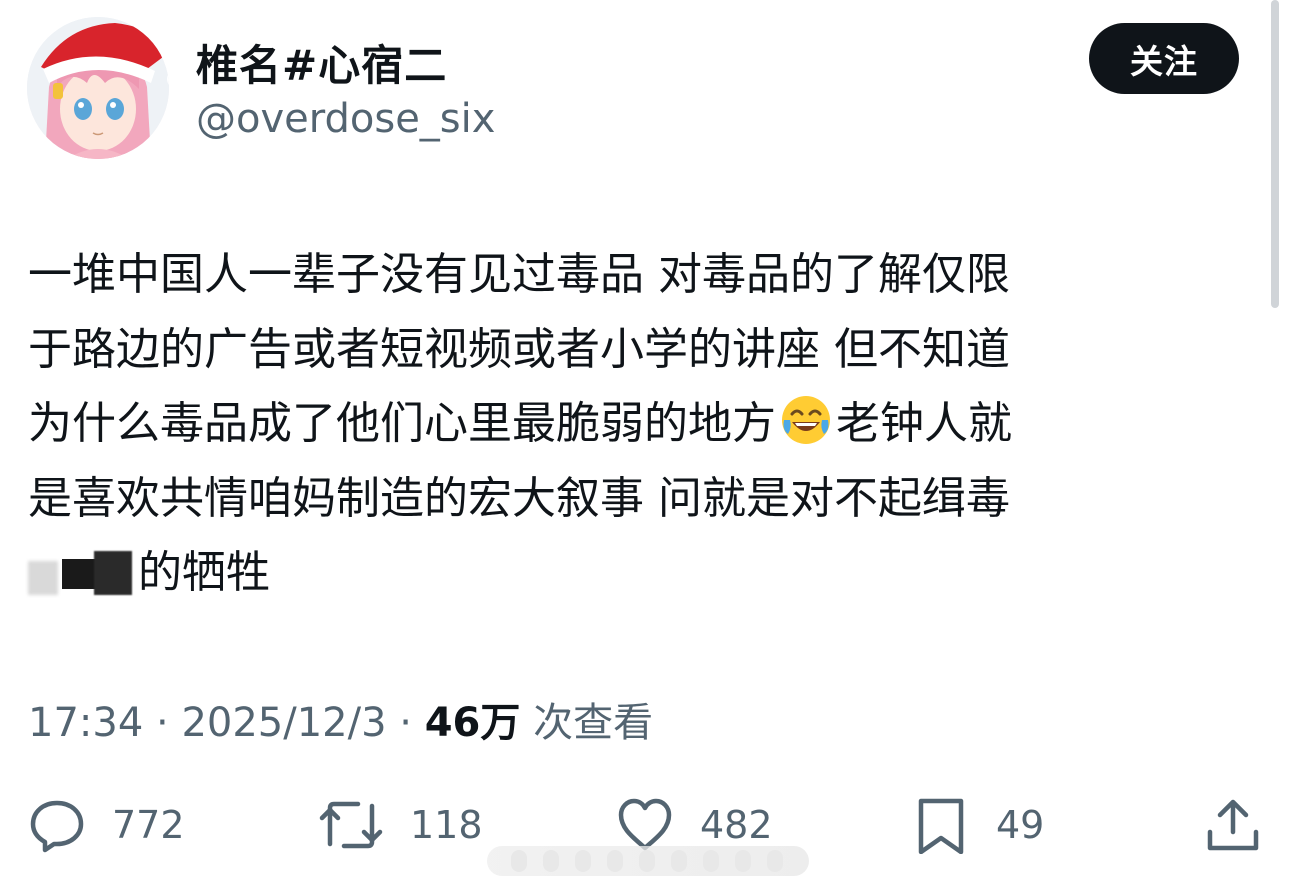 This screenshot has width=1290, height=891. I want to click on tweet-line-1: 一堆中国人一辈子没有见过毒品 对毒品的了解仅限, so click(519, 274).